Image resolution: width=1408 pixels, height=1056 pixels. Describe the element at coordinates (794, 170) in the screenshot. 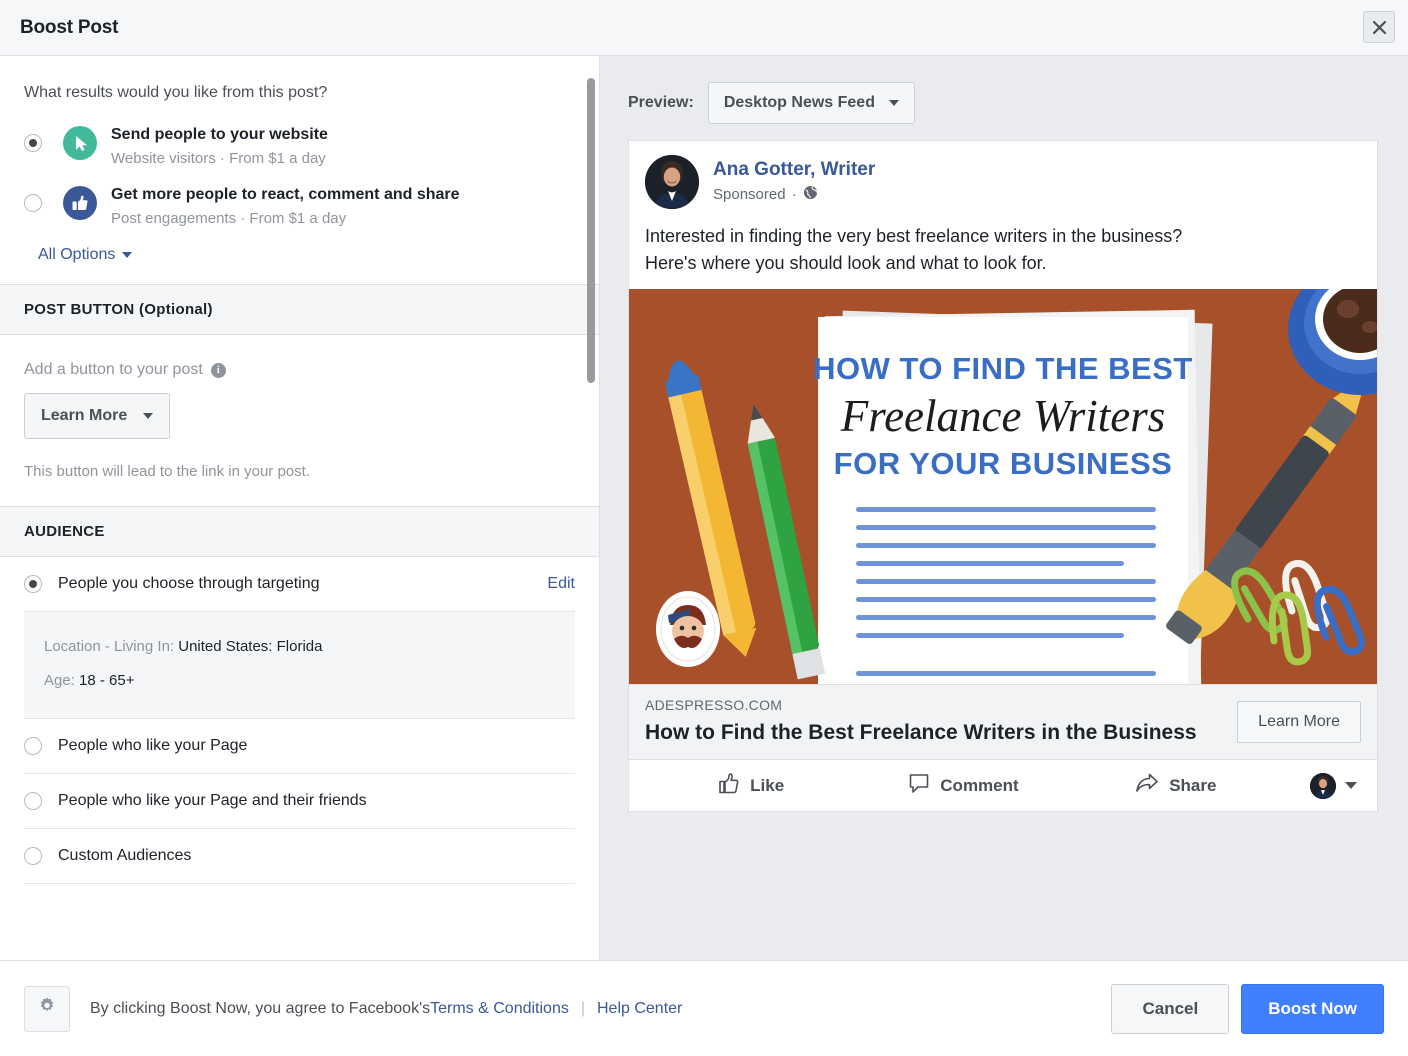

I see `page-name-link: Ana Gotter, Writer` at that location.